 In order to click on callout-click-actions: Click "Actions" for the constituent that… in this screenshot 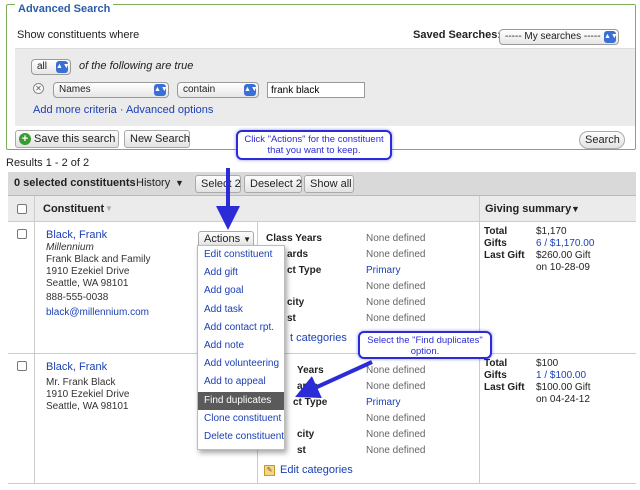, I will do `click(314, 145)`.